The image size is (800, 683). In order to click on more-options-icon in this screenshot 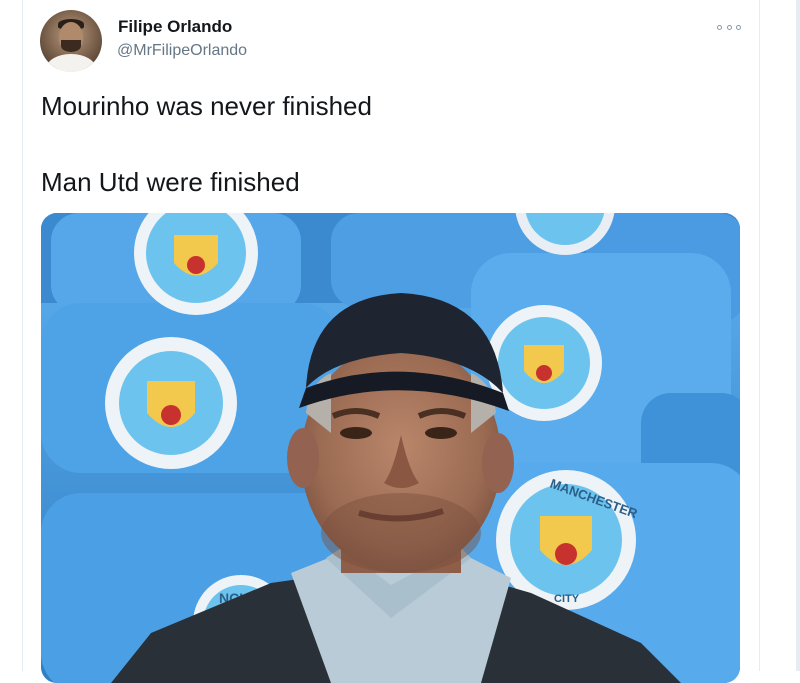, I will do `click(729, 27)`.